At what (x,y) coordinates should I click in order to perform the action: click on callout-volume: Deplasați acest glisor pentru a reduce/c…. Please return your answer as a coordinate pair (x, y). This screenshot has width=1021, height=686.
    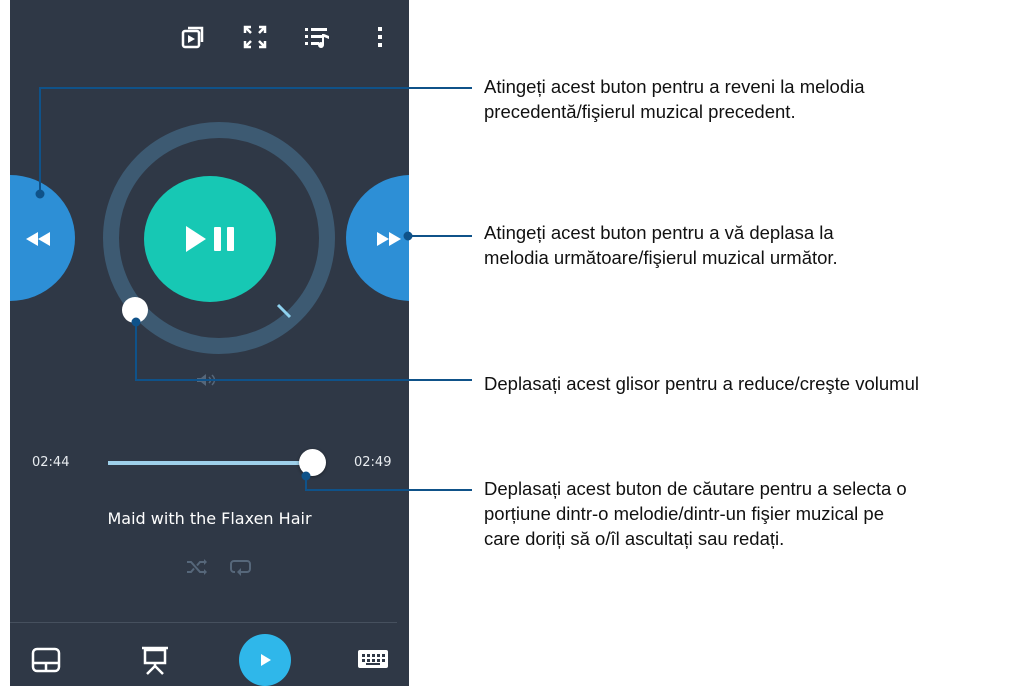
    Looking at the image, I should click on (701, 383).